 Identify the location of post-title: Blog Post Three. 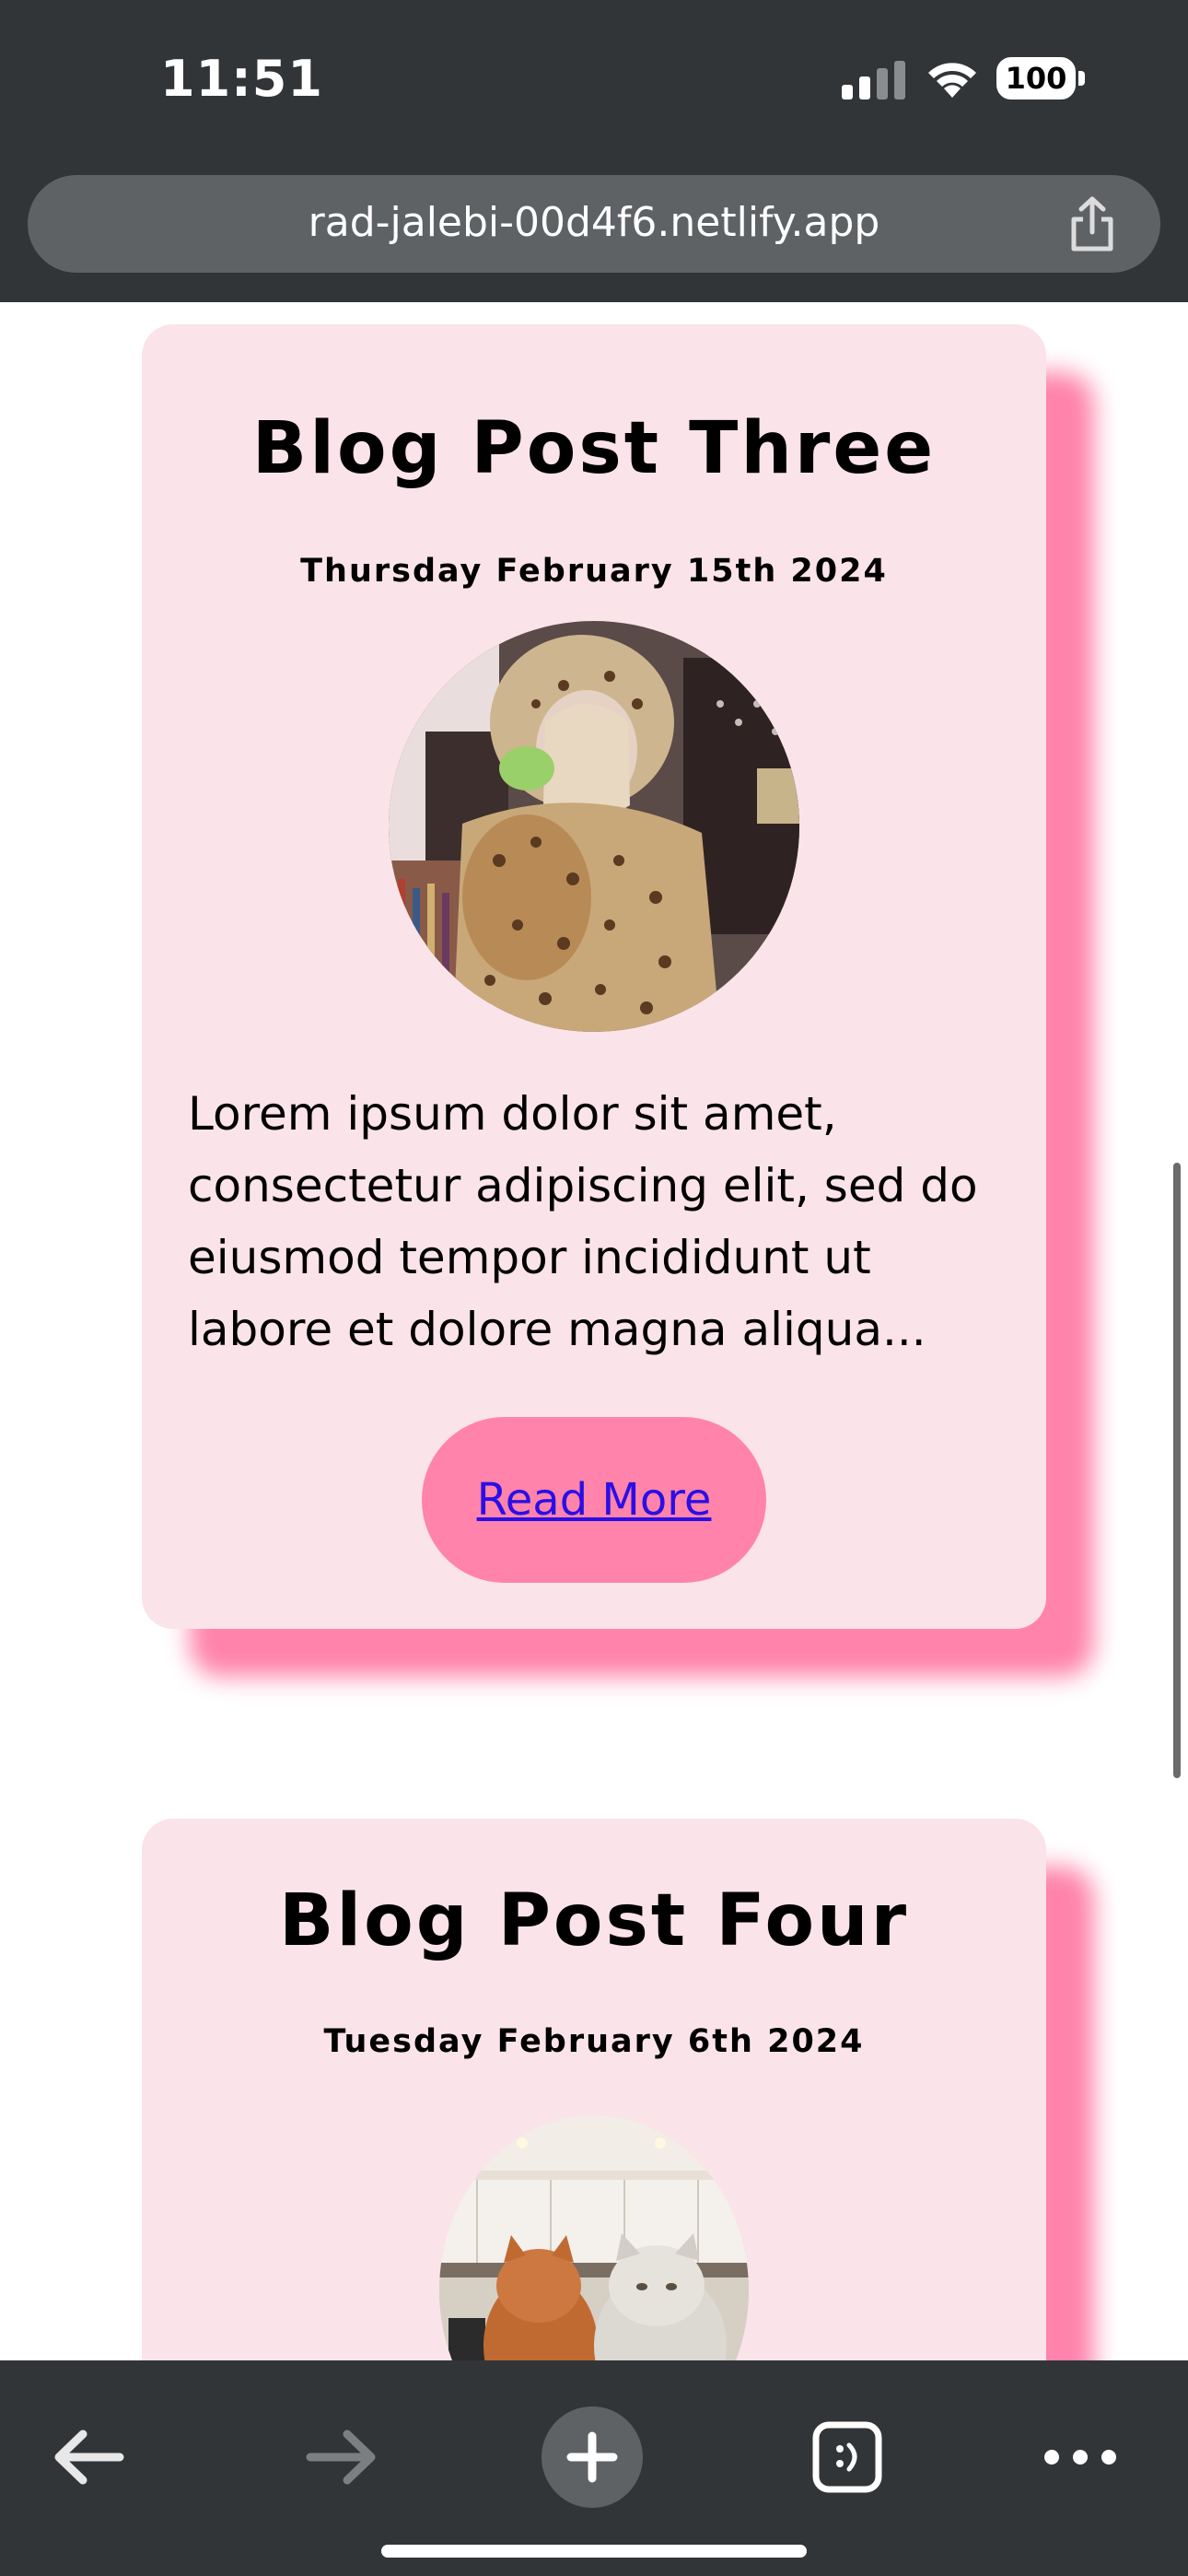
(594, 448).